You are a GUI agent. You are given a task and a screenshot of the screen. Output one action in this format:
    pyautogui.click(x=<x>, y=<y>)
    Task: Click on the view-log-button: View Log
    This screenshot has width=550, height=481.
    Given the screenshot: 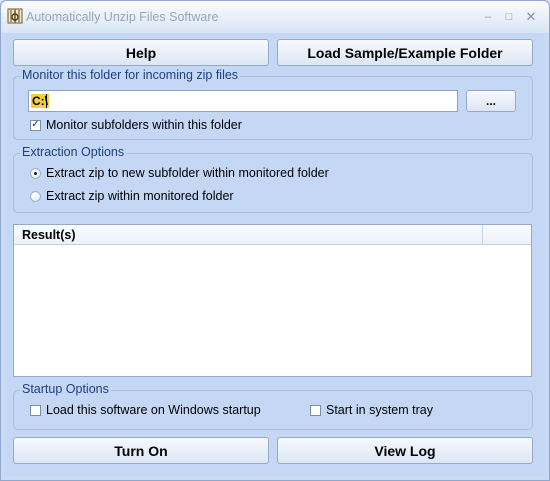 What is the action you would take?
    pyautogui.click(x=405, y=450)
    